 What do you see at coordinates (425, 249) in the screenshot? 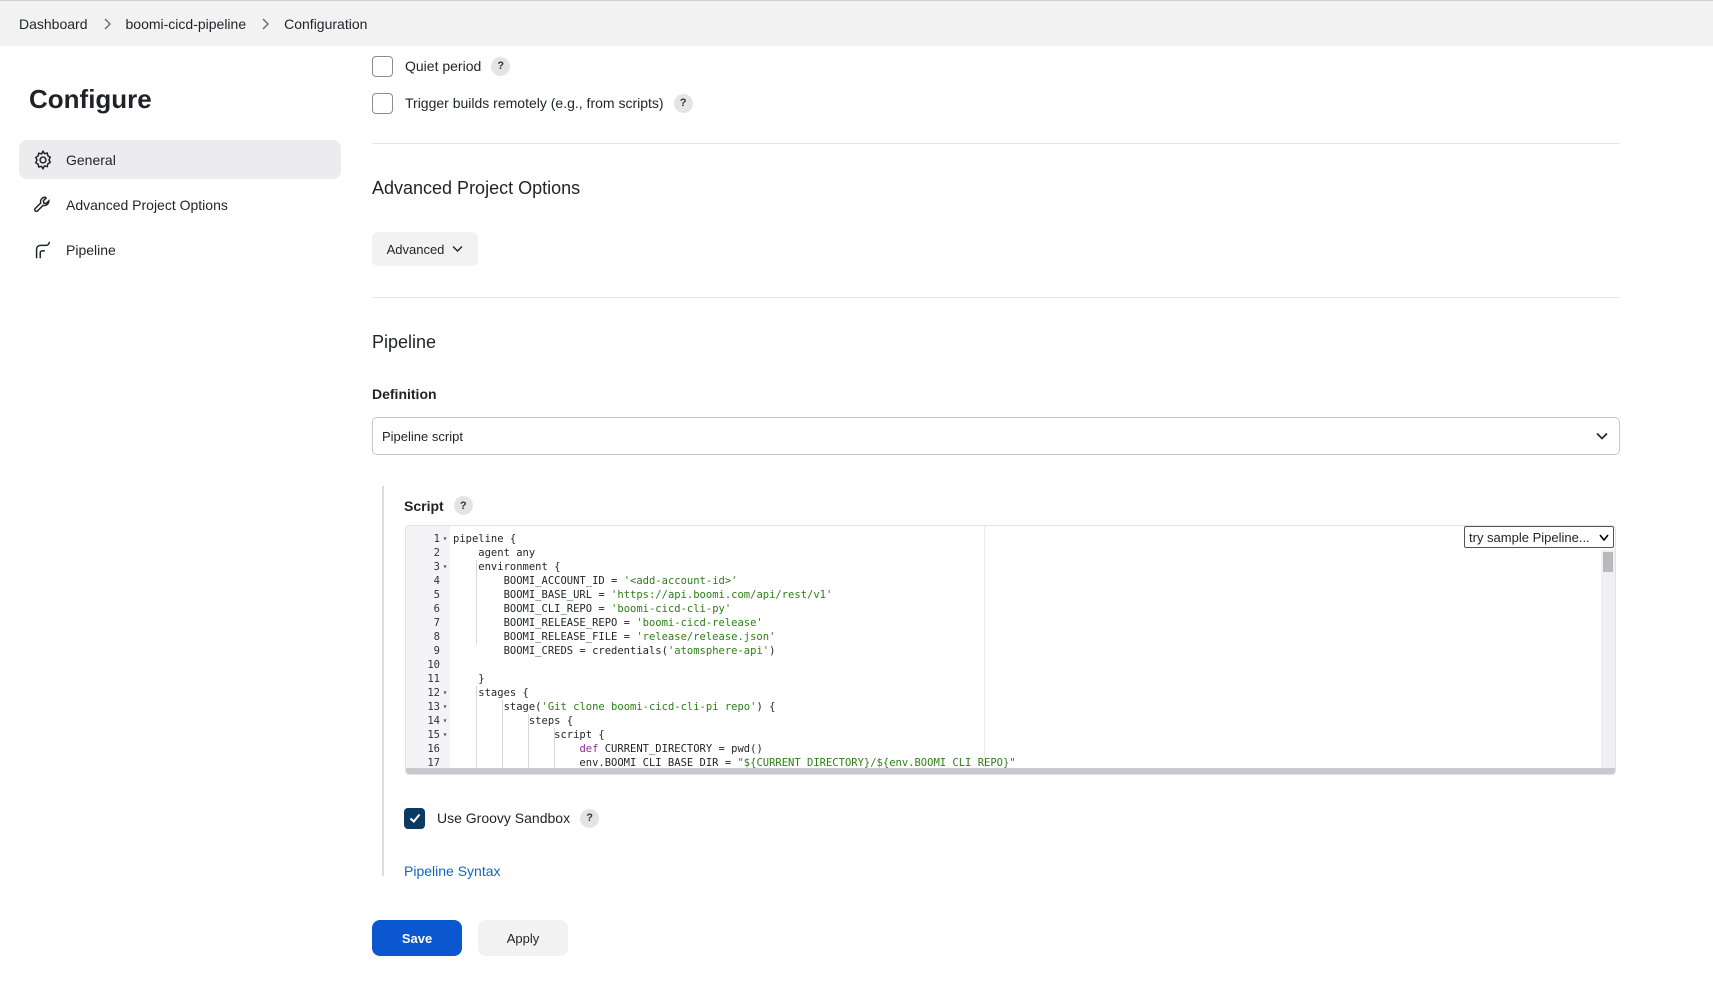
I see `advanced-button: Advanced` at bounding box center [425, 249].